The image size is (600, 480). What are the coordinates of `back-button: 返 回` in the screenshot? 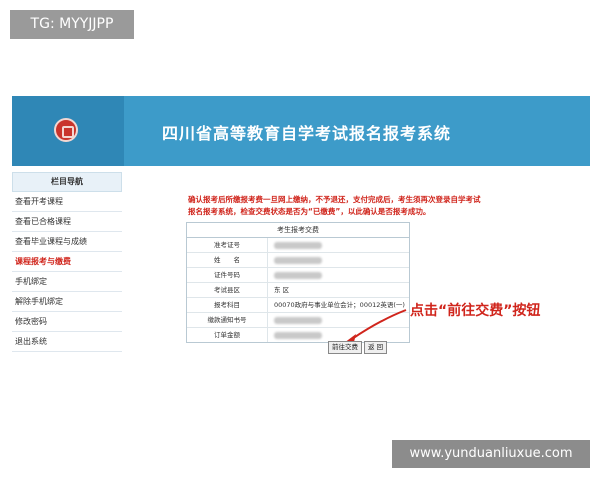 It's located at (376, 347).